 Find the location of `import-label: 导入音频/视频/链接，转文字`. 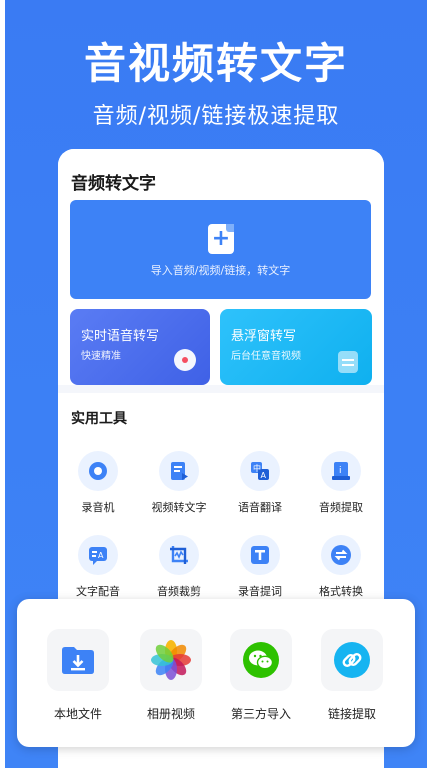

import-label: 导入音频/视频/链接，转文字 is located at coordinates (220, 270).